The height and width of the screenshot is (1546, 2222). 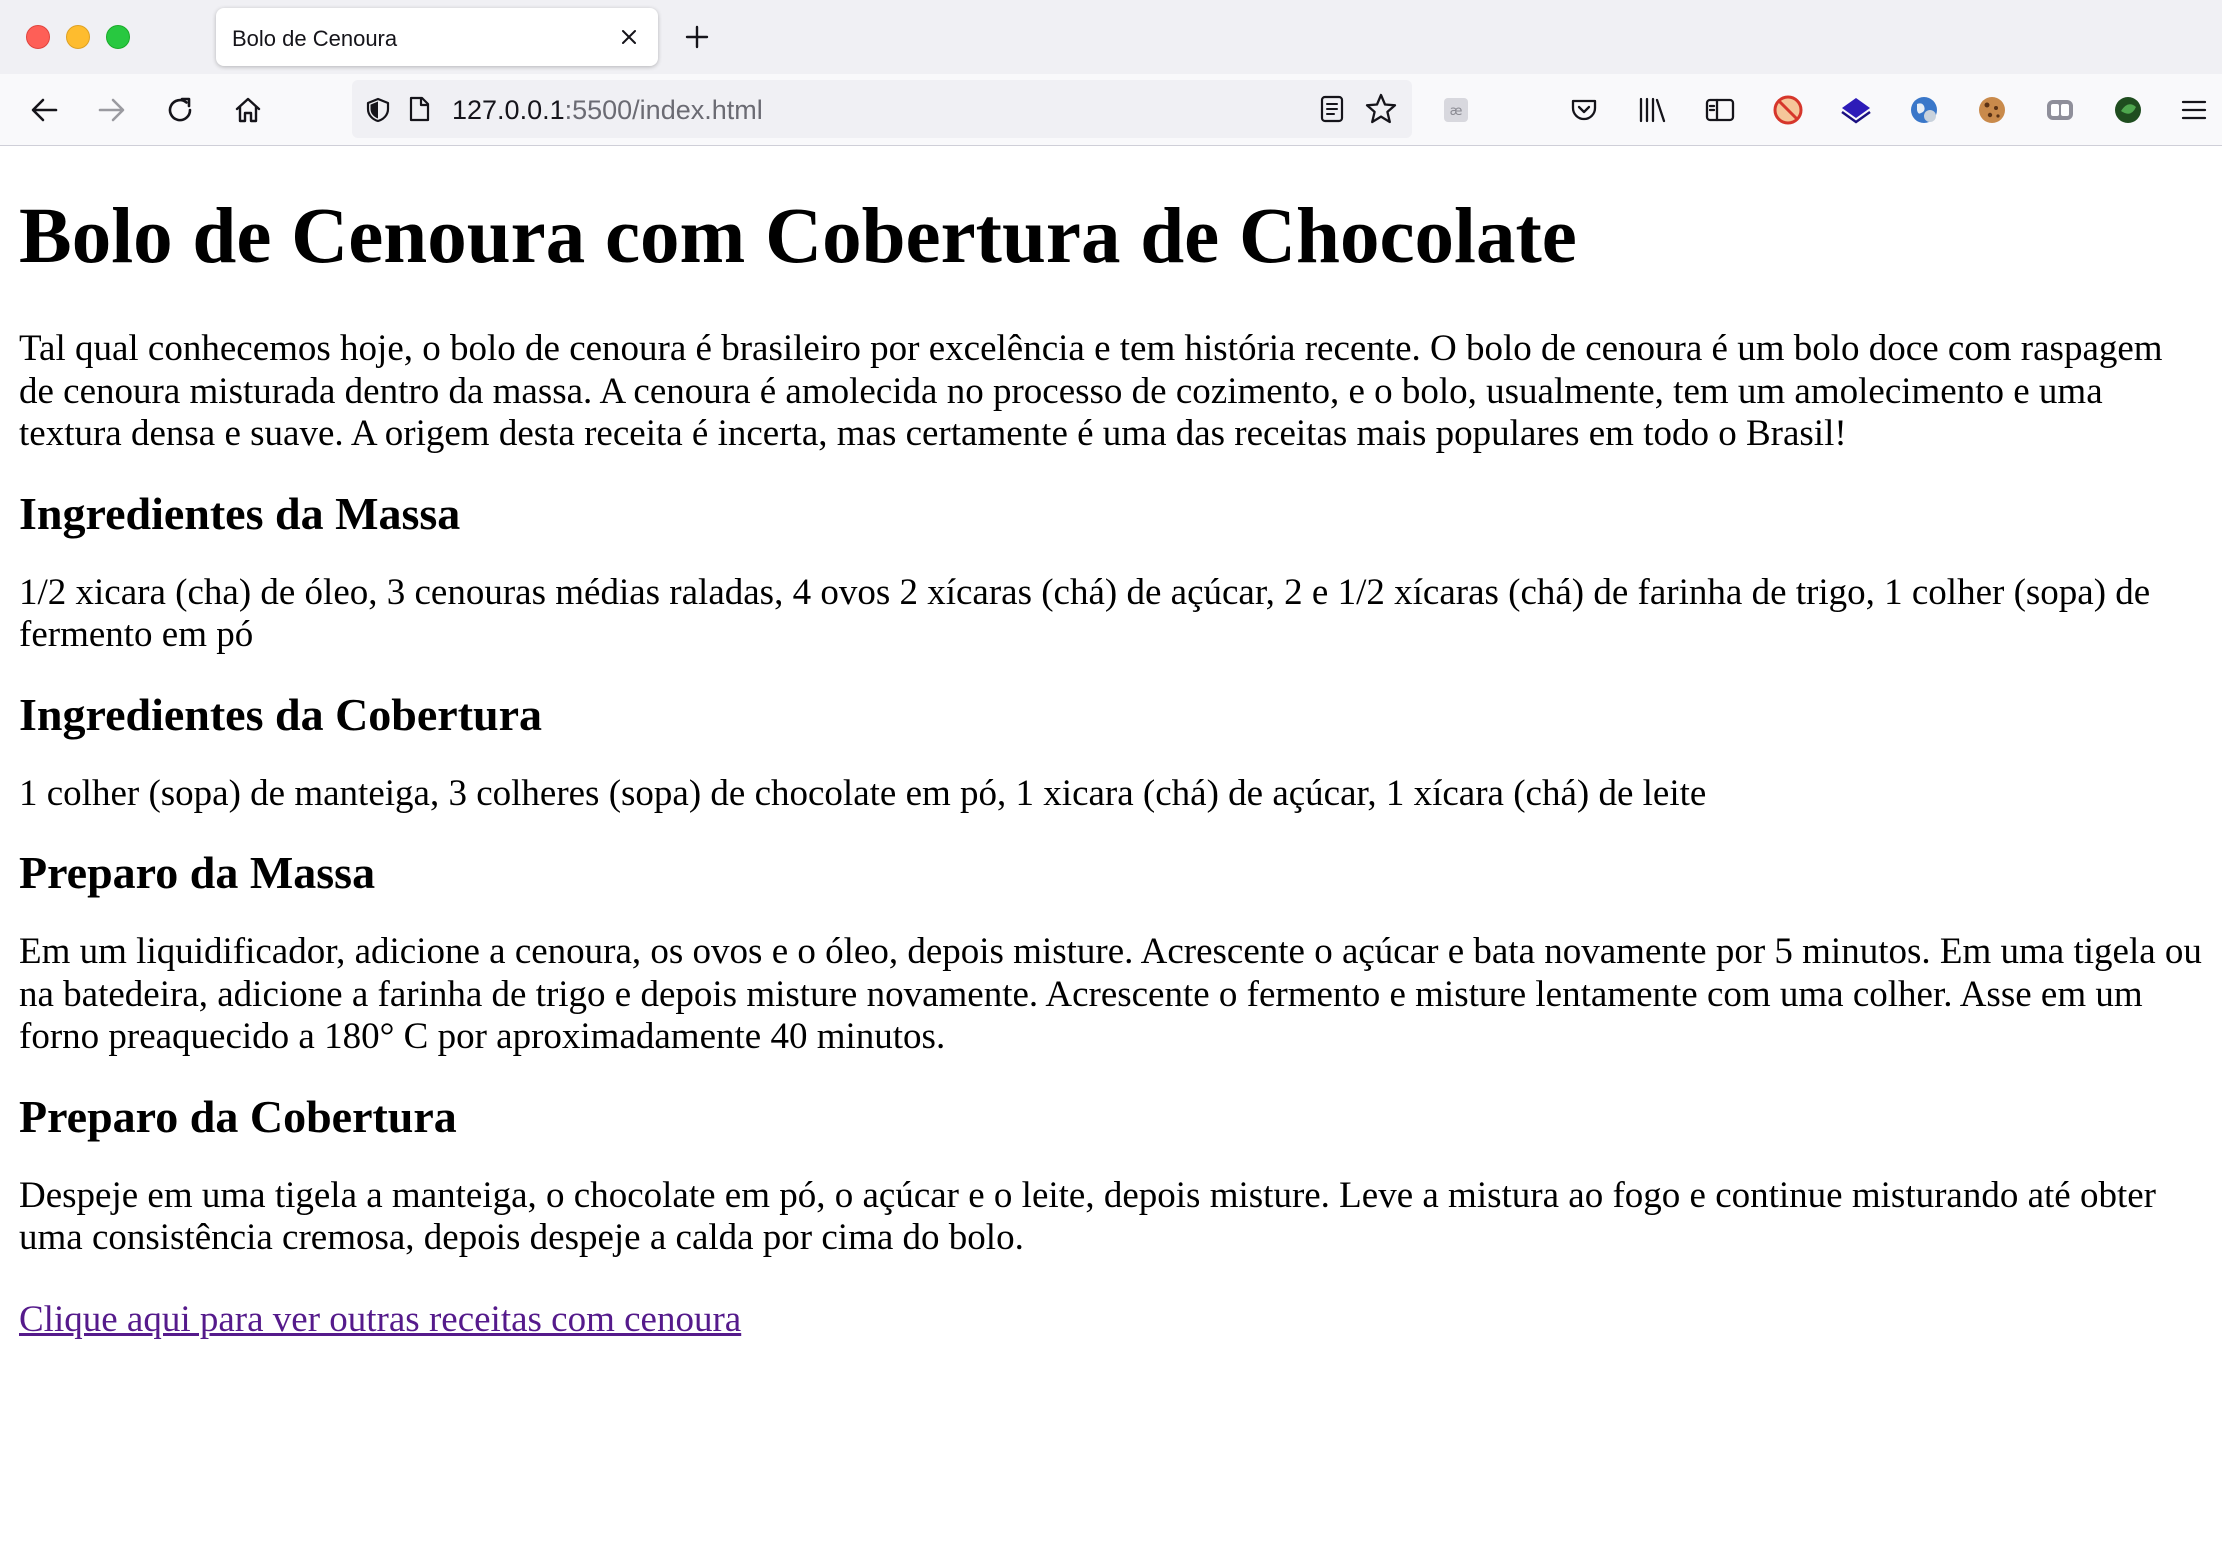 What do you see at coordinates (882, 109) in the screenshot?
I see `url-bar: 127.0.0.1:5500/index.html` at bounding box center [882, 109].